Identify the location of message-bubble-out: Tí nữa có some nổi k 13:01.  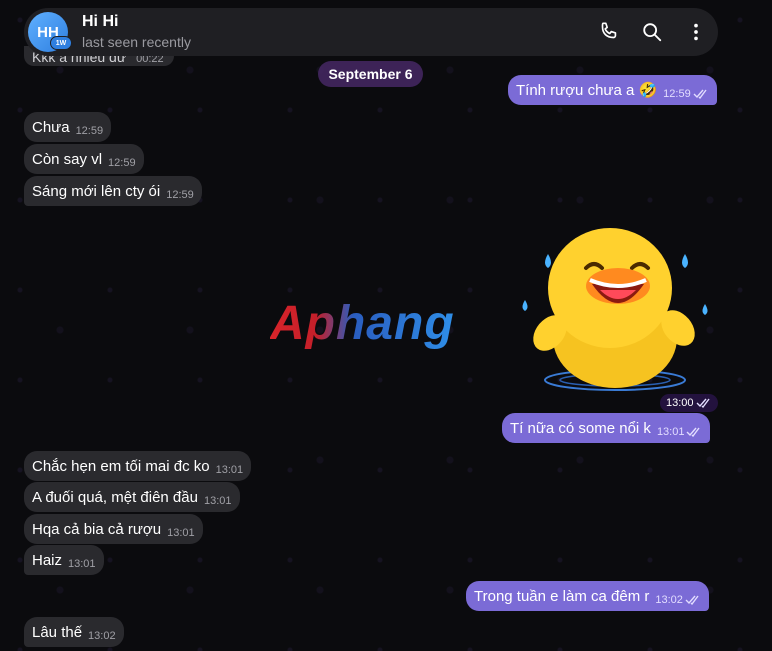
(606, 428).